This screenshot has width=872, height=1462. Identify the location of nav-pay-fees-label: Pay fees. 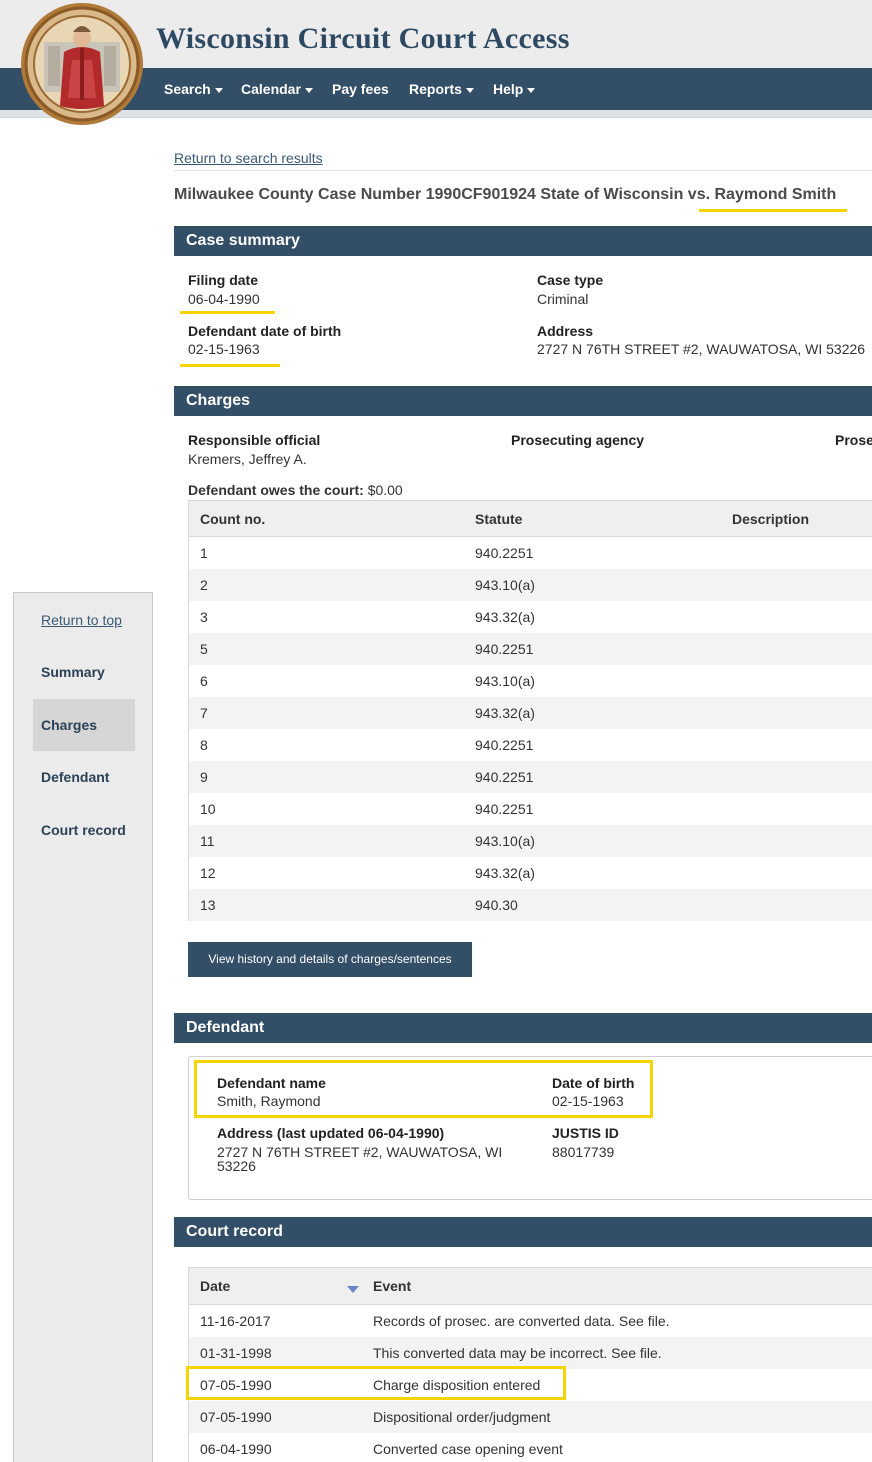
(360, 89).